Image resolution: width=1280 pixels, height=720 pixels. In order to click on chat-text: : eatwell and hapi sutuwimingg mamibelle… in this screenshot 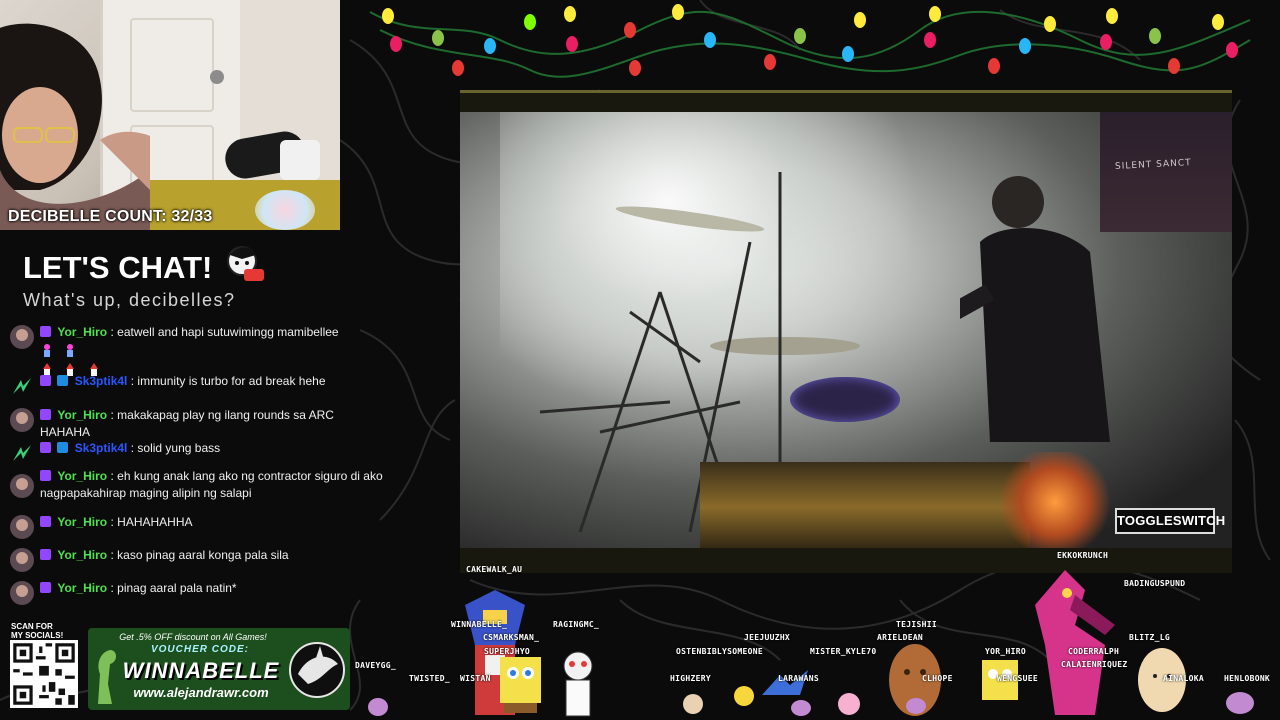, I will do `click(224, 332)`.